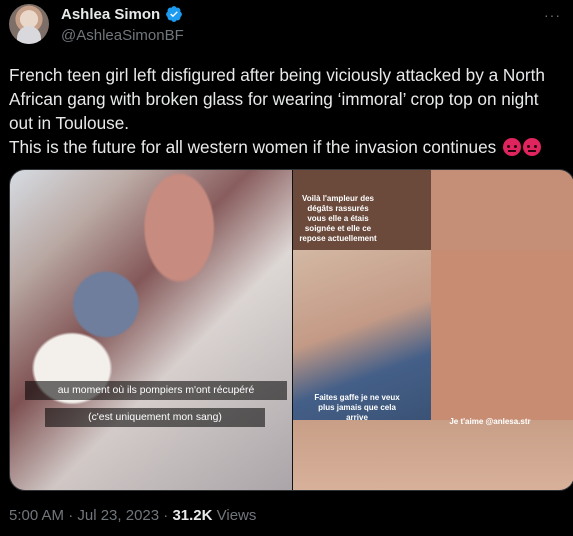 The height and width of the screenshot is (536, 573). Describe the element at coordinates (286, 27) in the screenshot. I see `tweet-header: Ashlea Simon @AshleaSimonBF ···` at that location.